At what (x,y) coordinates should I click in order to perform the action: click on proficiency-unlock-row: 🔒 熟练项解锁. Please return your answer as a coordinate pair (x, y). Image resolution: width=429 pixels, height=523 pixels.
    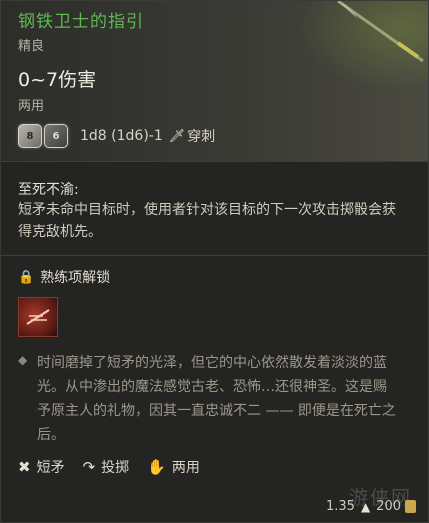
    Looking at the image, I should click on (64, 277).